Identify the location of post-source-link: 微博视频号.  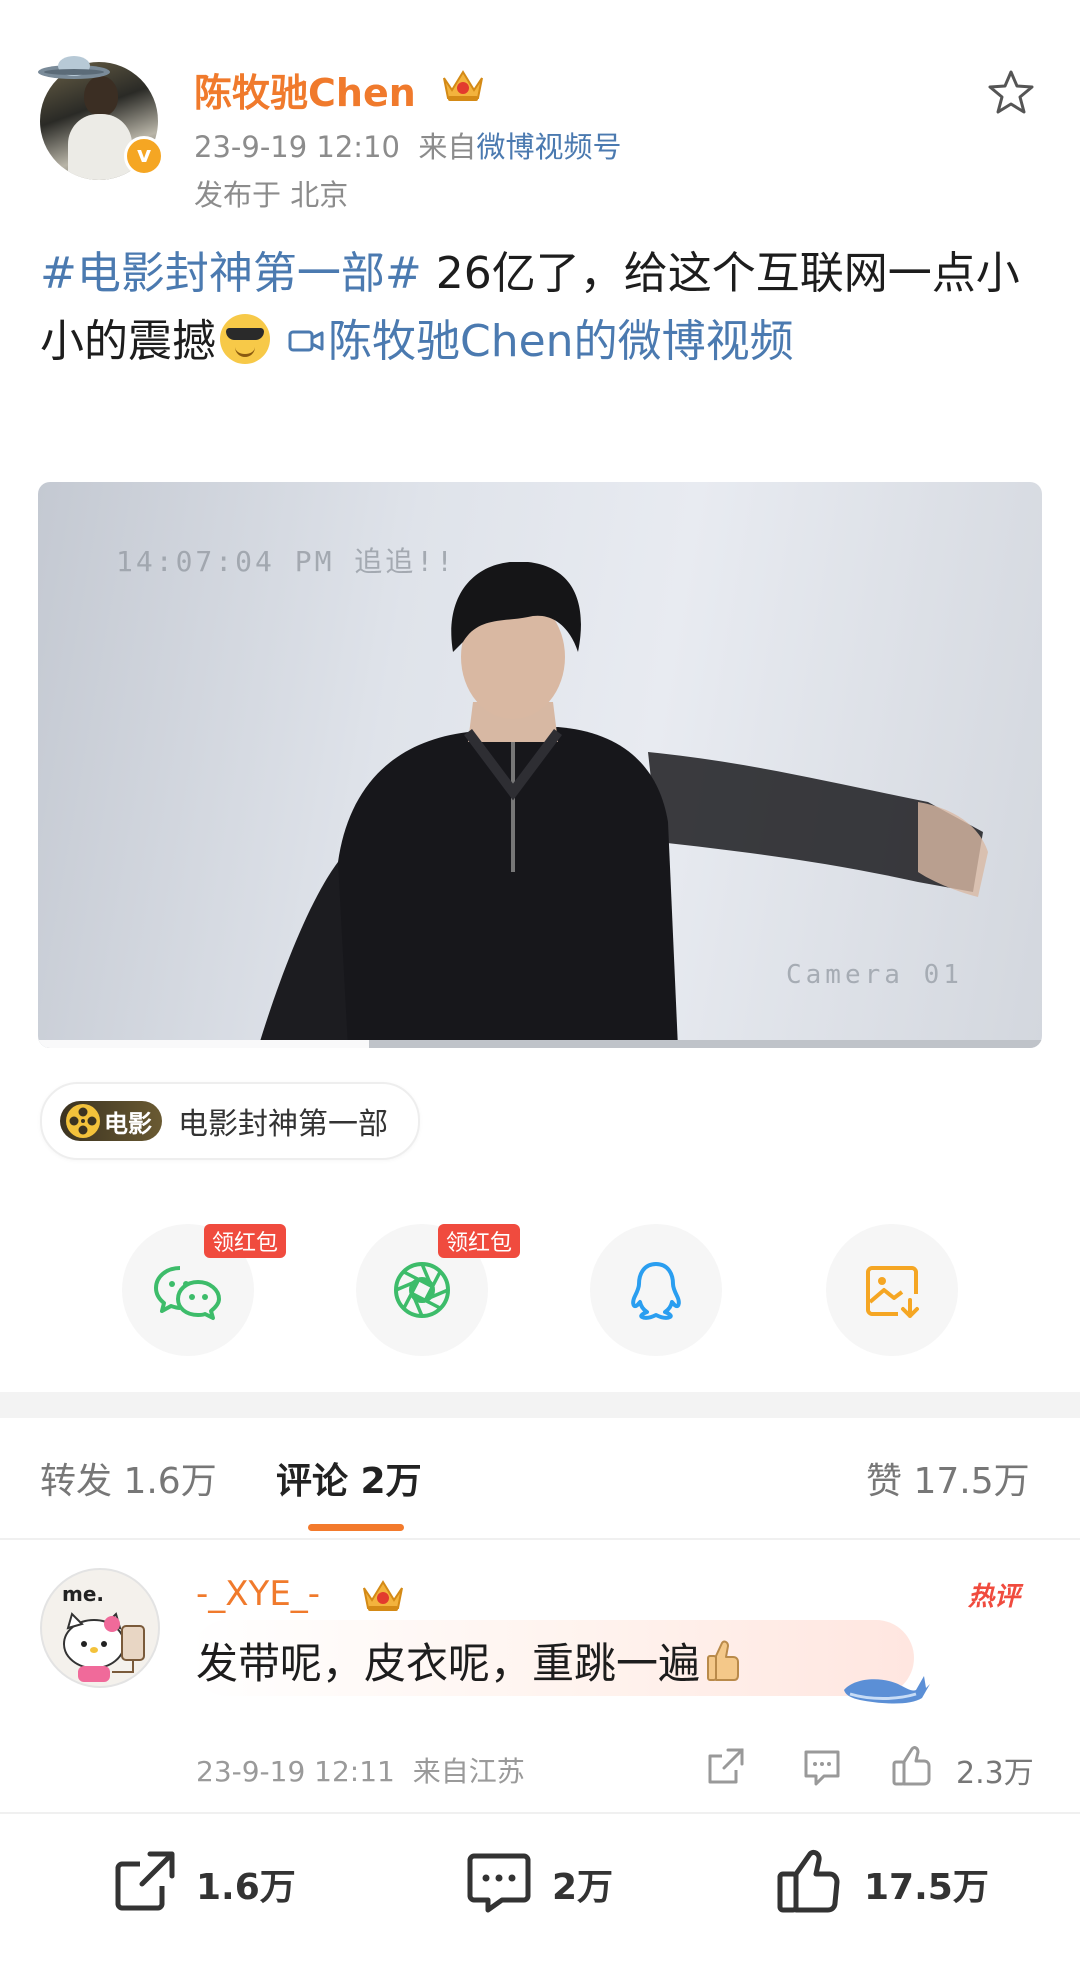
(548, 147).